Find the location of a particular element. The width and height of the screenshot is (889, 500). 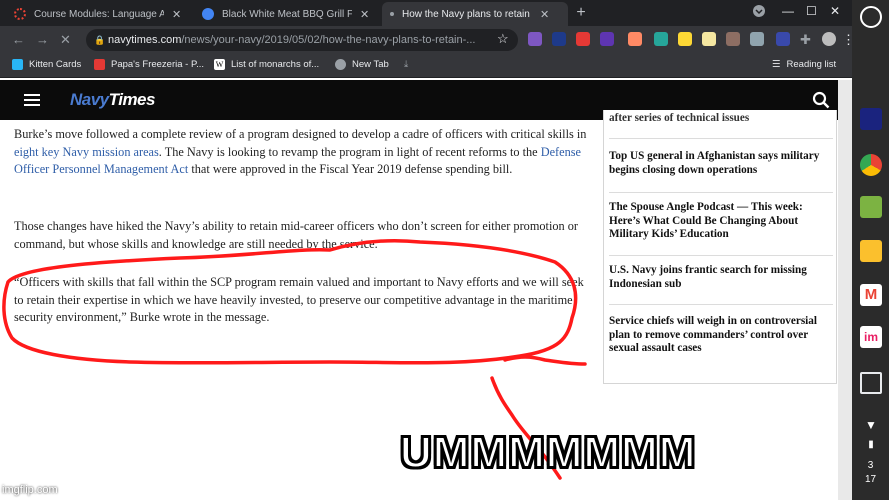

tab-title: Course Modules: Language Arts is located at coordinates (99, 14).